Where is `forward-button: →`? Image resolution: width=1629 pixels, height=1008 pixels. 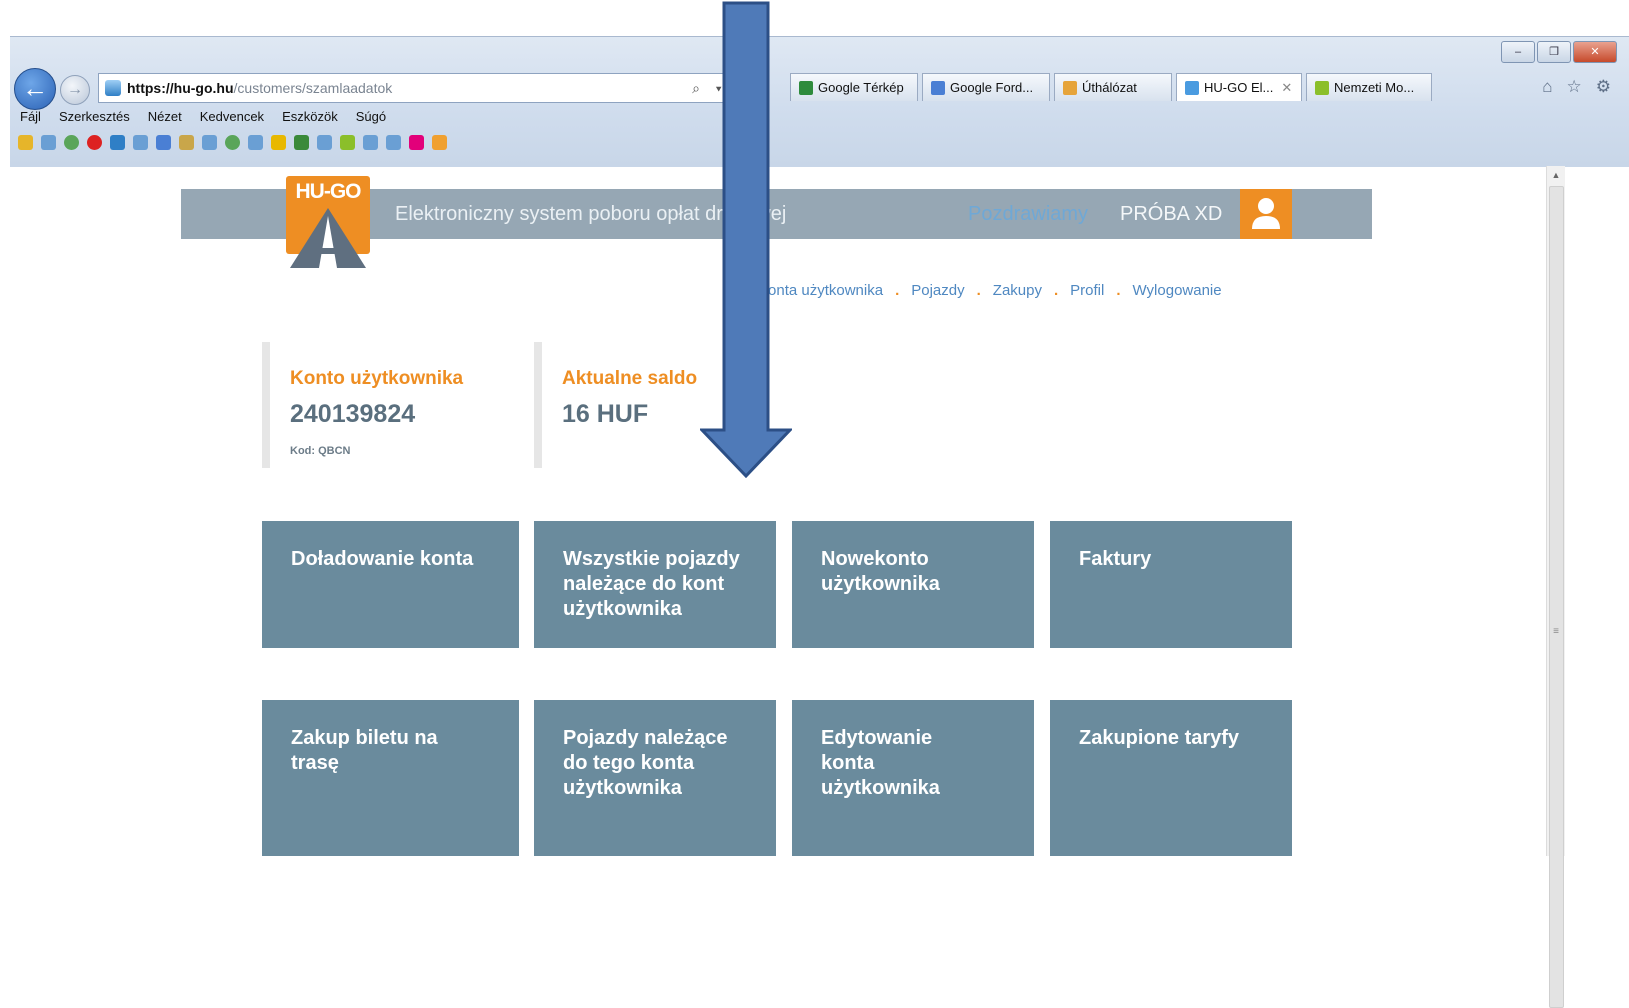 forward-button: → is located at coordinates (75, 90).